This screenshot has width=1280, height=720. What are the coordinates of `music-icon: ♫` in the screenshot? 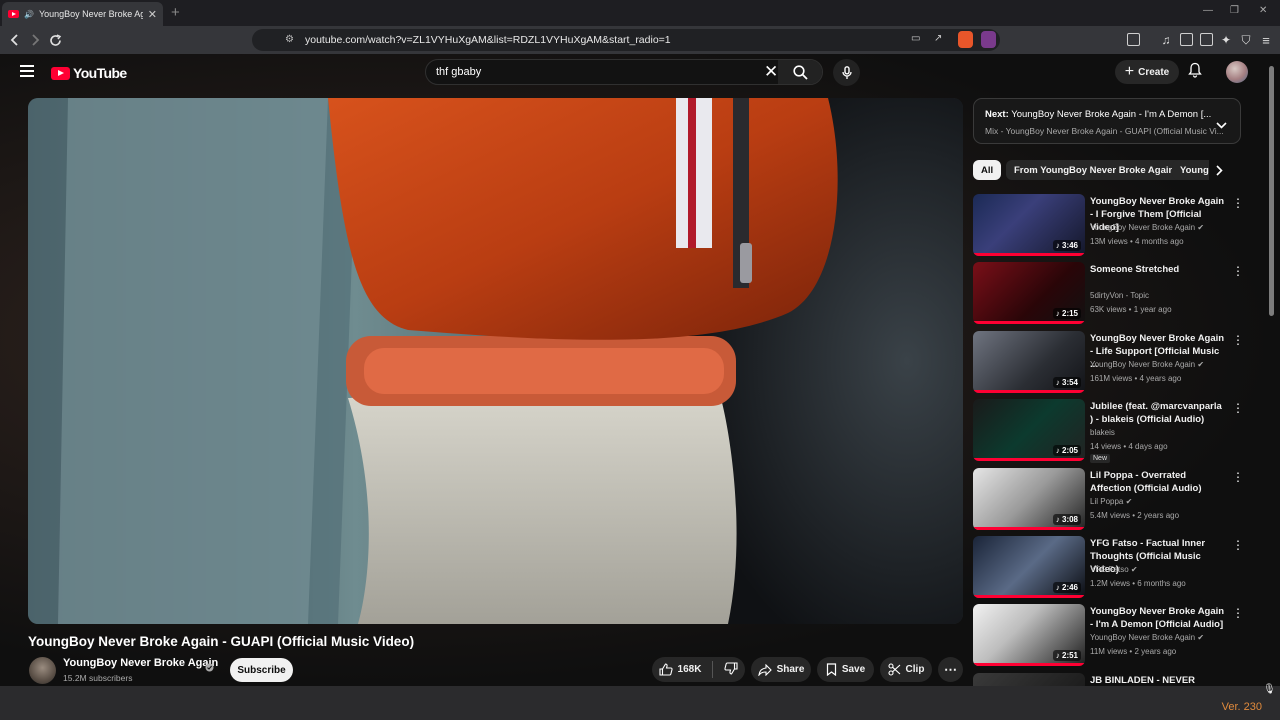 It's located at (1166, 40).